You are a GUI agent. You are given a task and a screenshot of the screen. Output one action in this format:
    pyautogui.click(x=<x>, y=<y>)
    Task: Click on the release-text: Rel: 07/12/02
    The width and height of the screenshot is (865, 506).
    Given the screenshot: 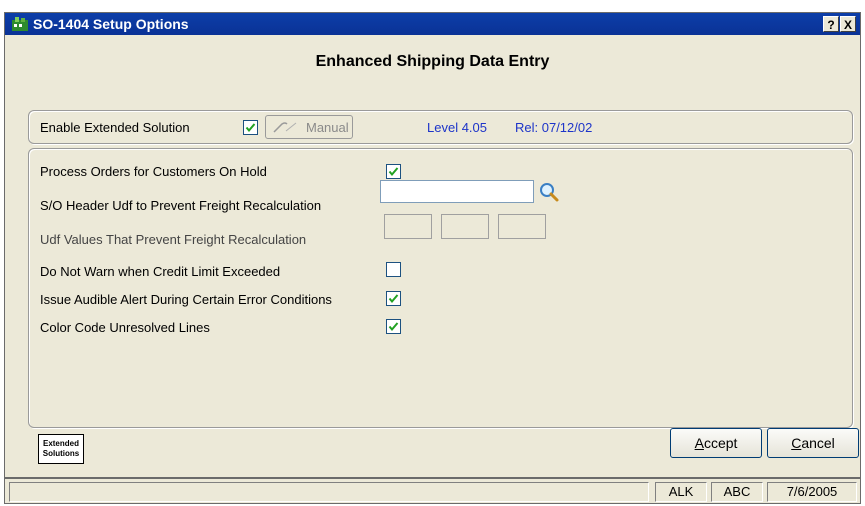 What is the action you would take?
    pyautogui.click(x=554, y=127)
    